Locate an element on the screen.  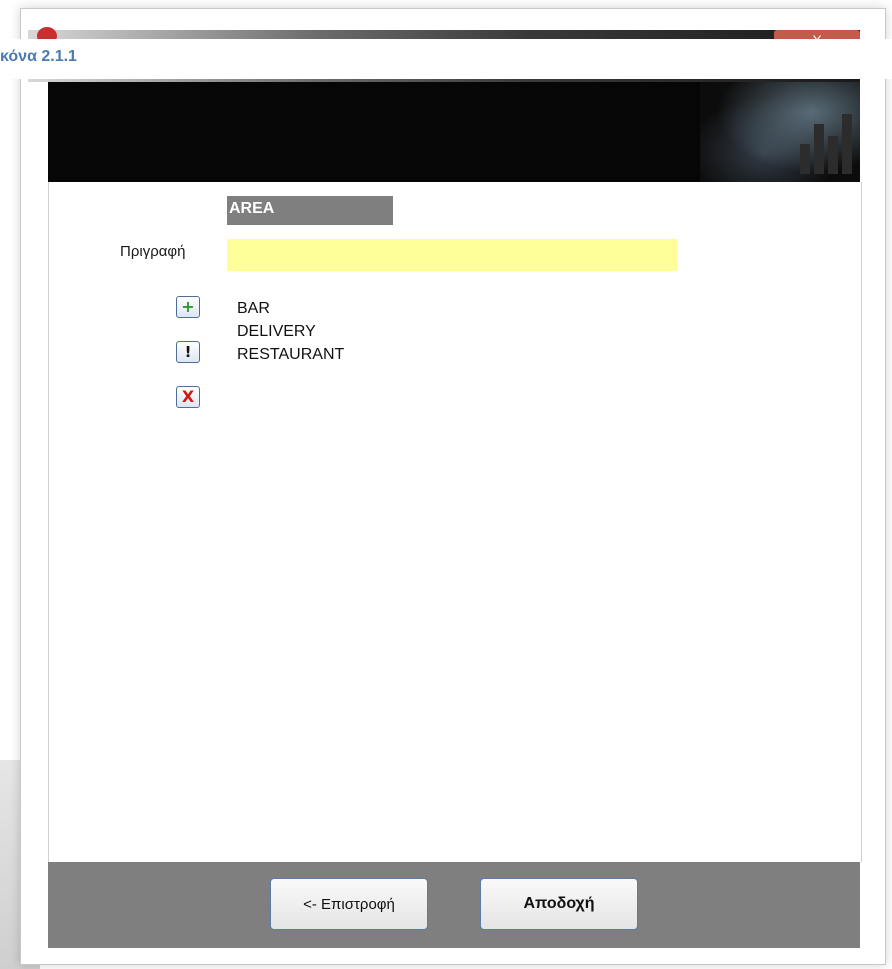
description-label: Πριγραφή is located at coordinates (153, 251).